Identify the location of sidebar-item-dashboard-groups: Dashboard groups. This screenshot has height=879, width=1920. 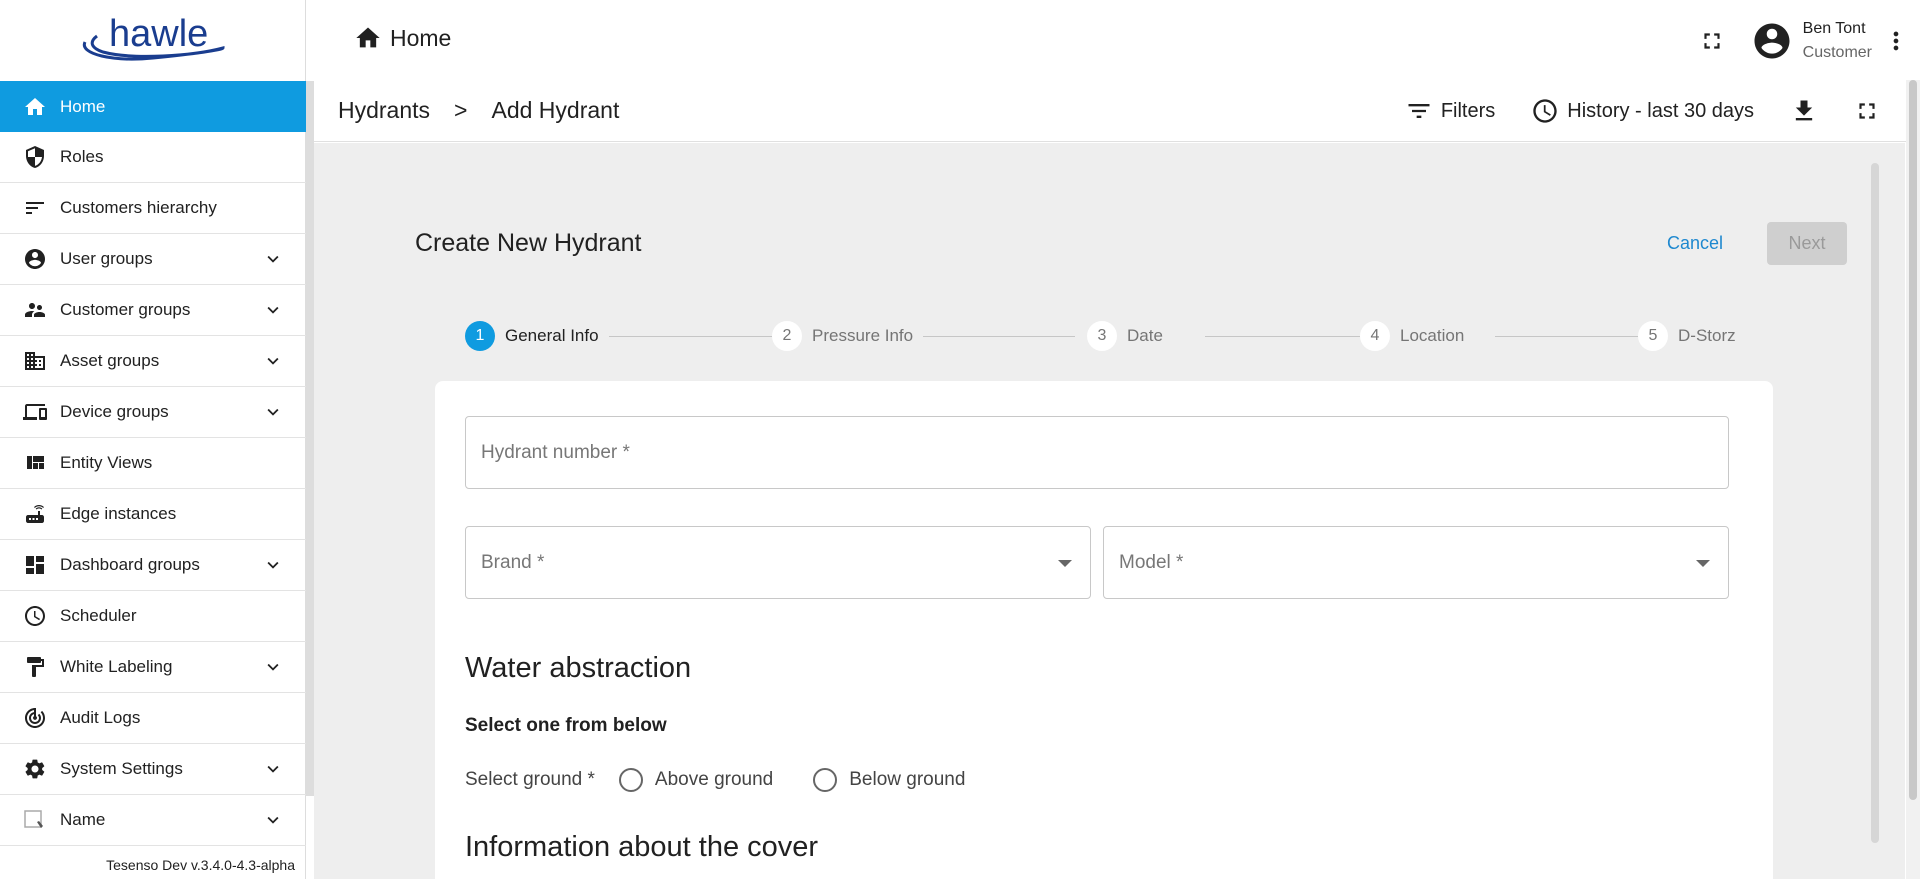
(153, 565).